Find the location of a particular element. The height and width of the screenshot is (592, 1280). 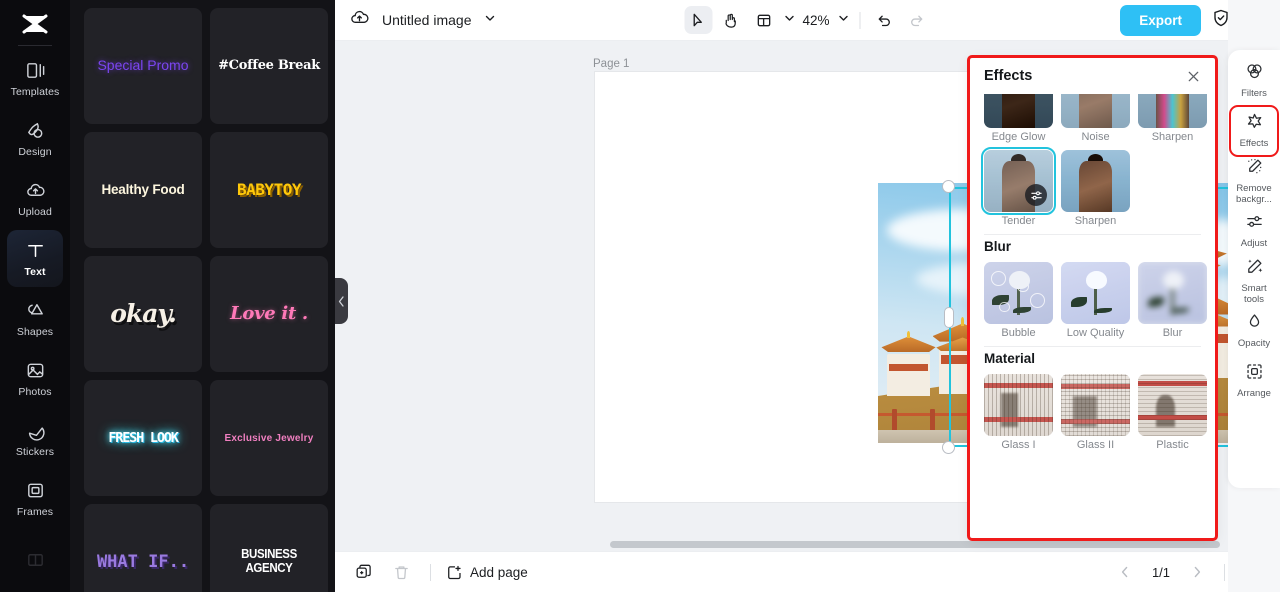

effect-item-sharpen-1: Sharpen is located at coordinates (1172, 118).